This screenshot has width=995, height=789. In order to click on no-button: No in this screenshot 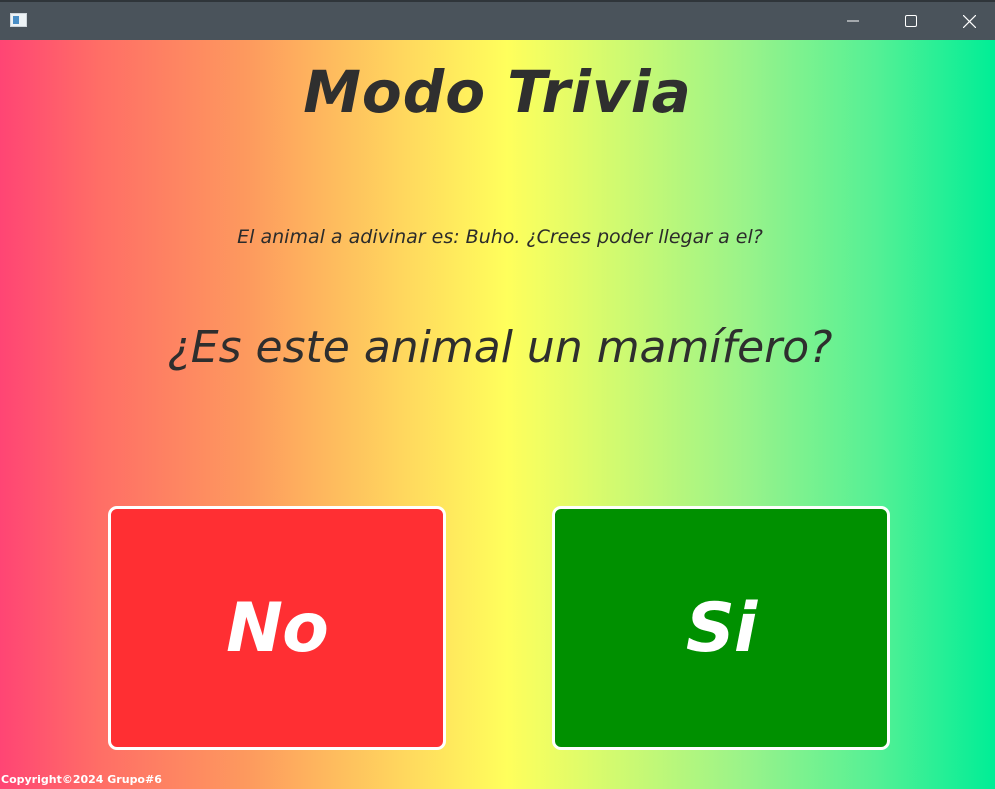, I will do `click(277, 628)`.